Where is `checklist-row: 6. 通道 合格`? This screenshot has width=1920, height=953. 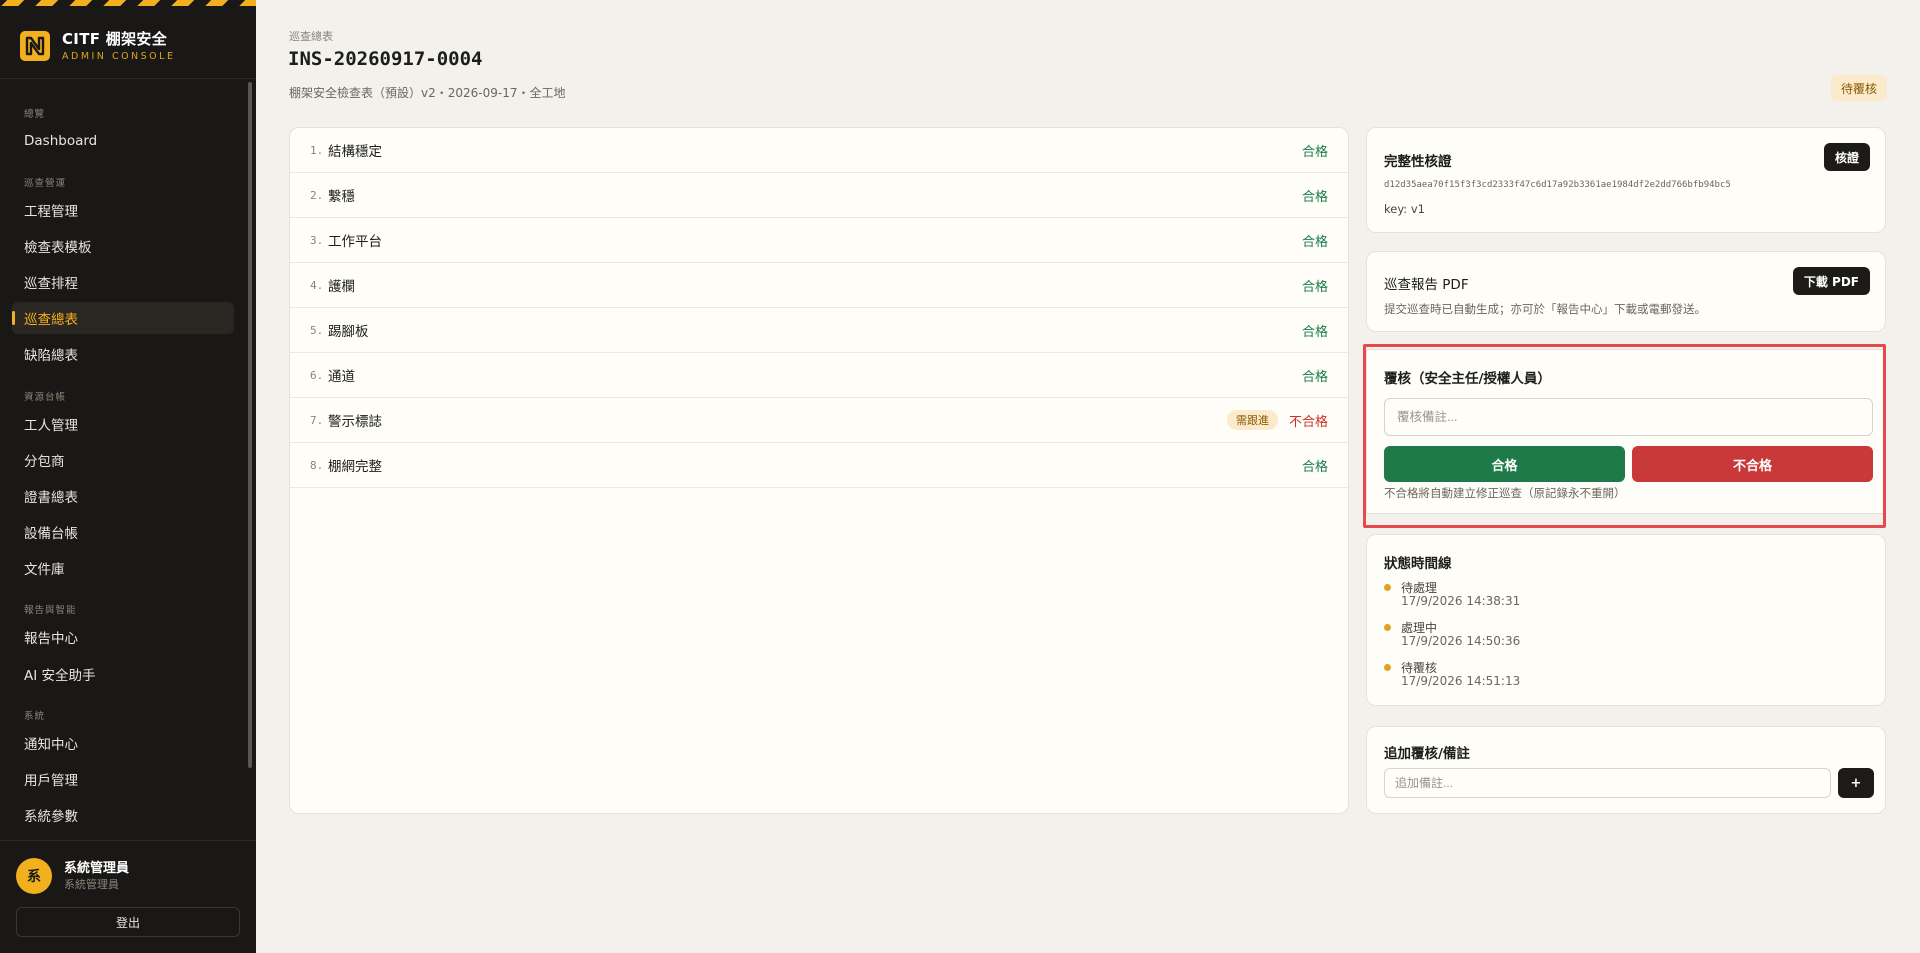 checklist-row: 6. 通道 合格 is located at coordinates (819, 375).